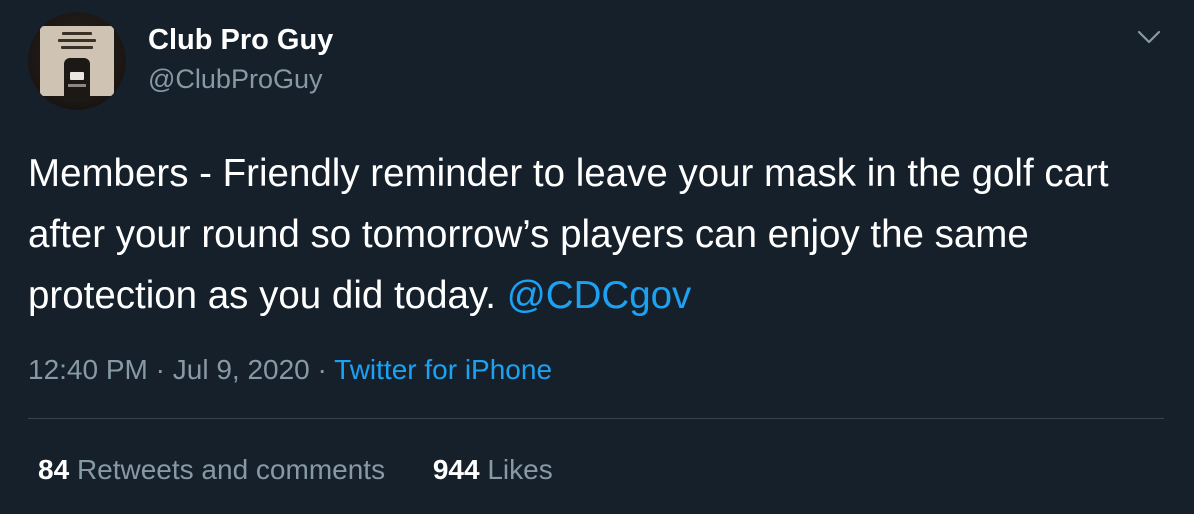  I want to click on retweets-stat: 84 Retweets and comments, so click(211, 470).